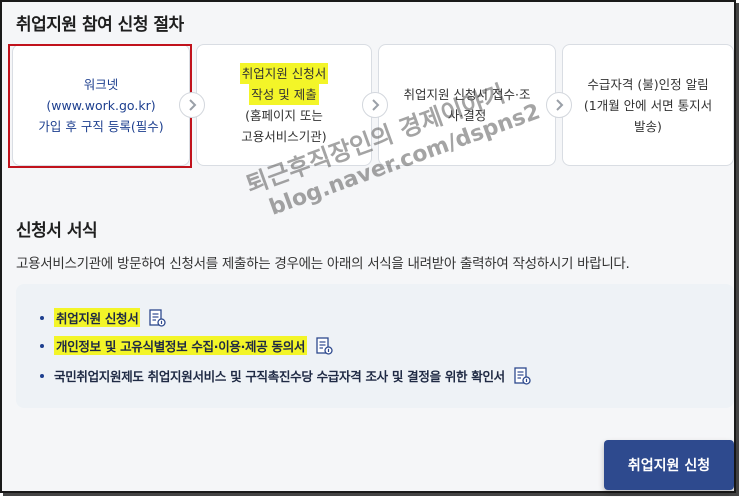 This screenshot has width=740, height=497. What do you see at coordinates (467, 94) in the screenshot?
I see `step-3-line-1: 취업지원 신청서 접수·조` at bounding box center [467, 94].